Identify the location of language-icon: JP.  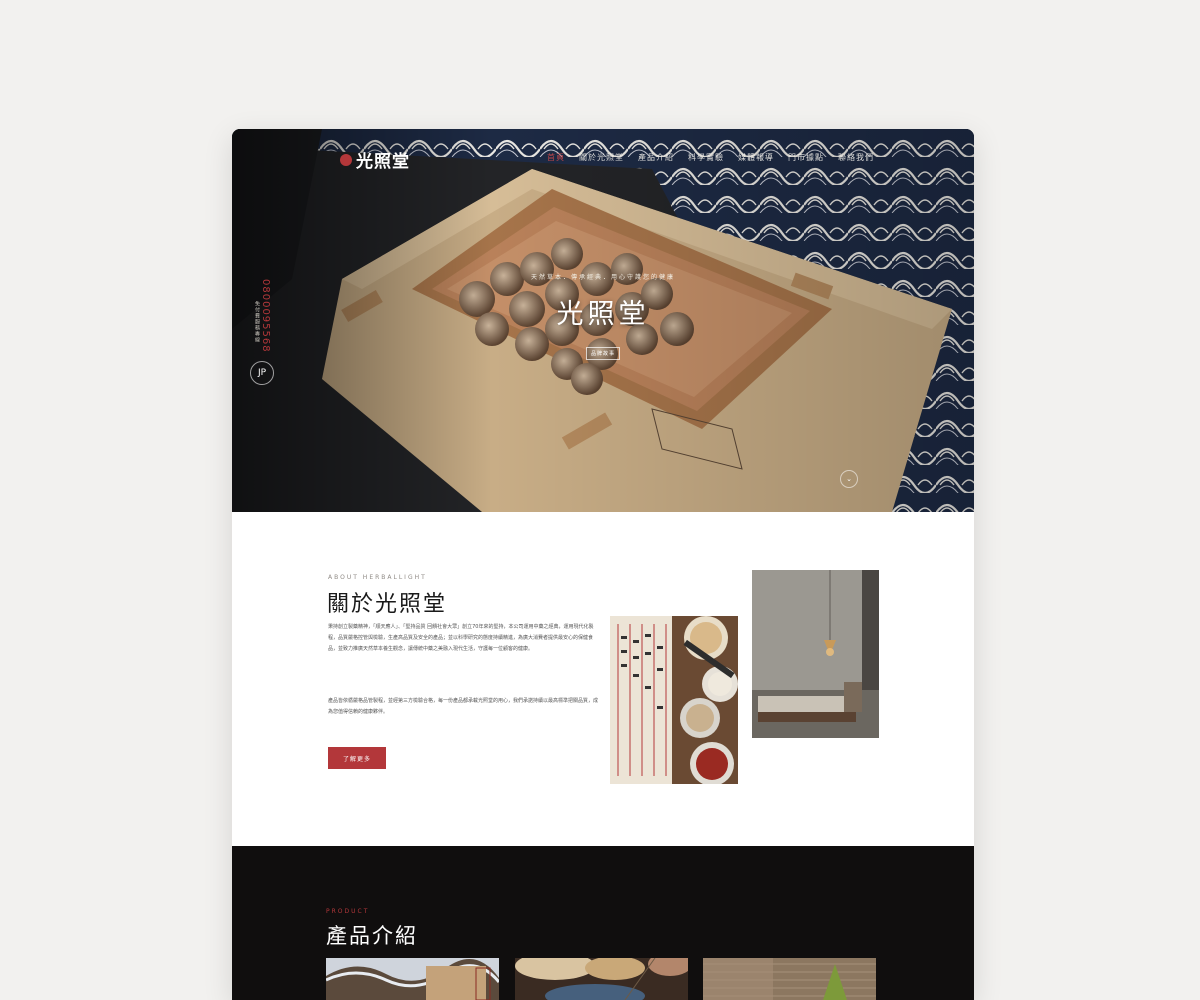
(262, 373).